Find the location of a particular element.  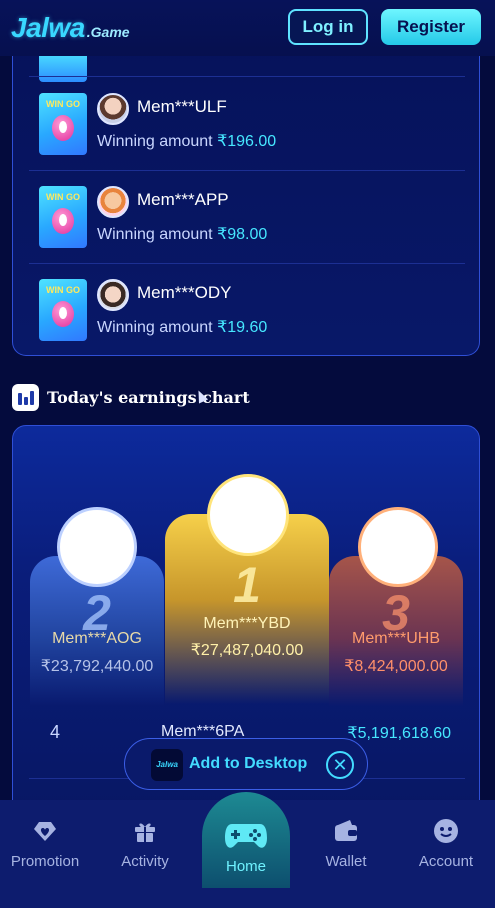

nav-wallet-label: Wallet is located at coordinates (346, 861).